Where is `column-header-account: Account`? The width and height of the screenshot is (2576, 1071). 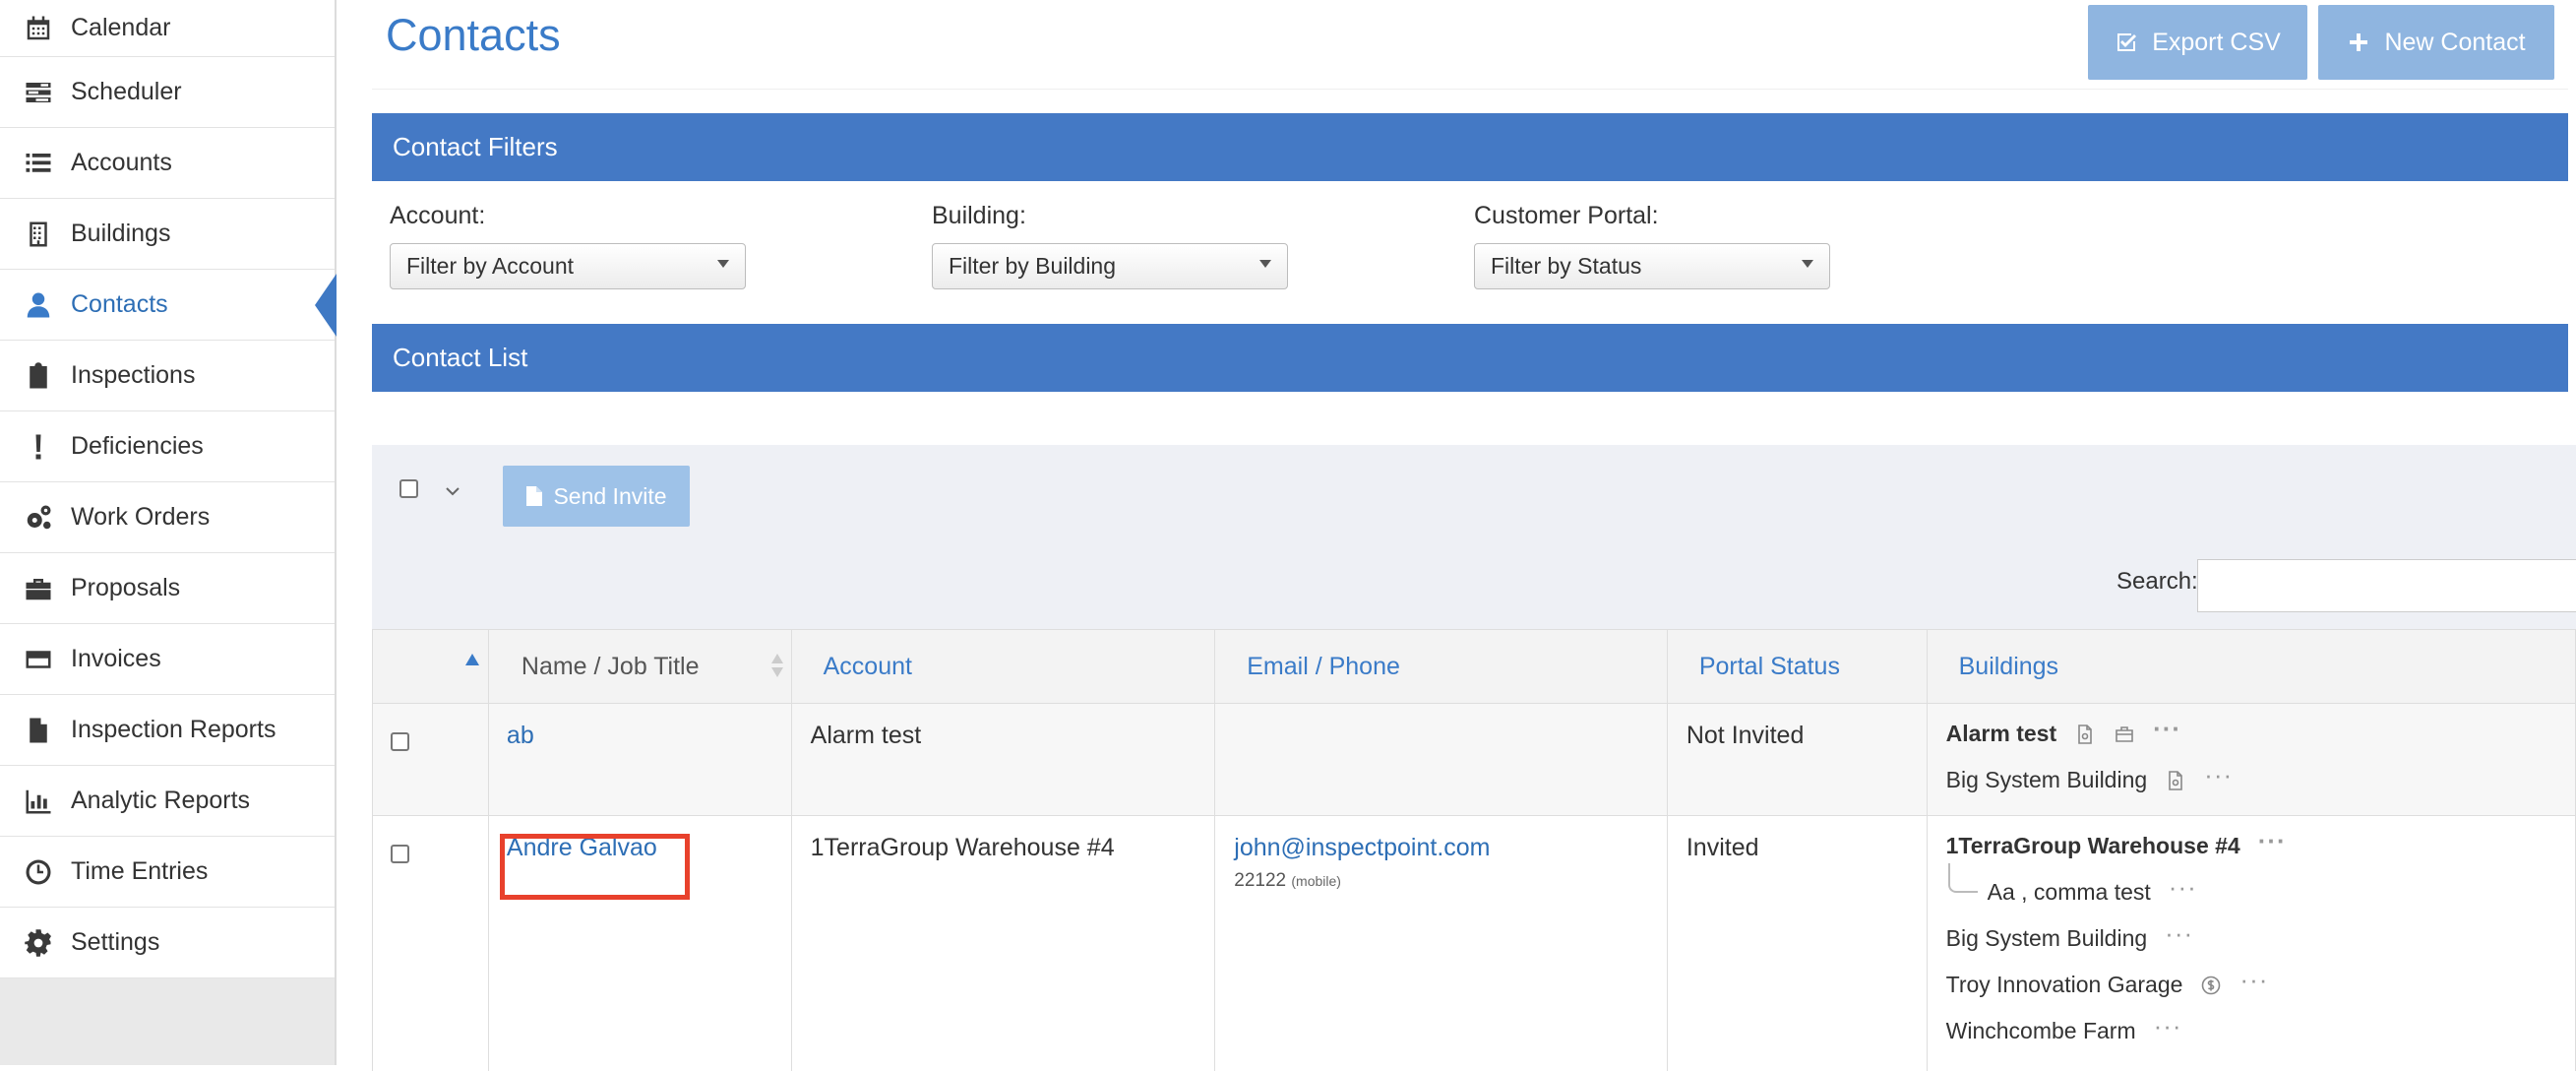 column-header-account: Account is located at coordinates (1004, 666).